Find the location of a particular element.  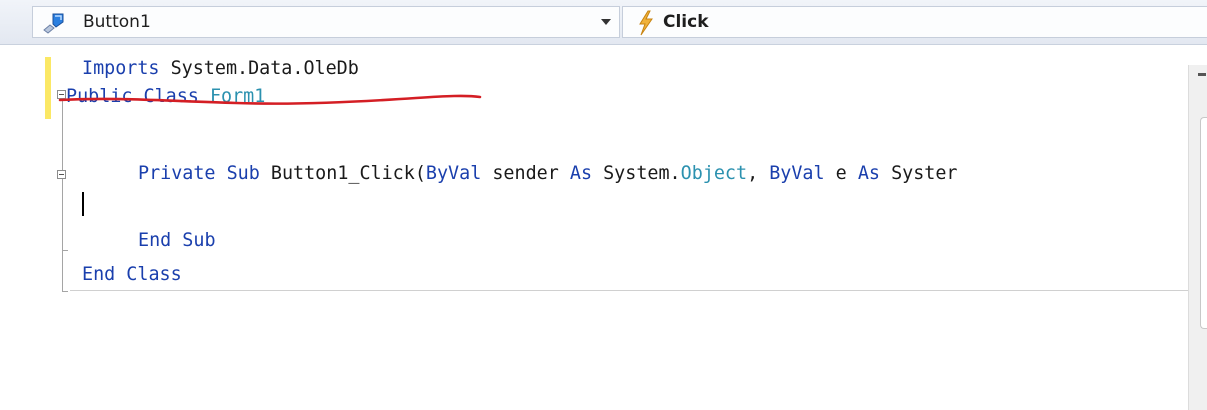

param-sender: sender is located at coordinates (525, 173).